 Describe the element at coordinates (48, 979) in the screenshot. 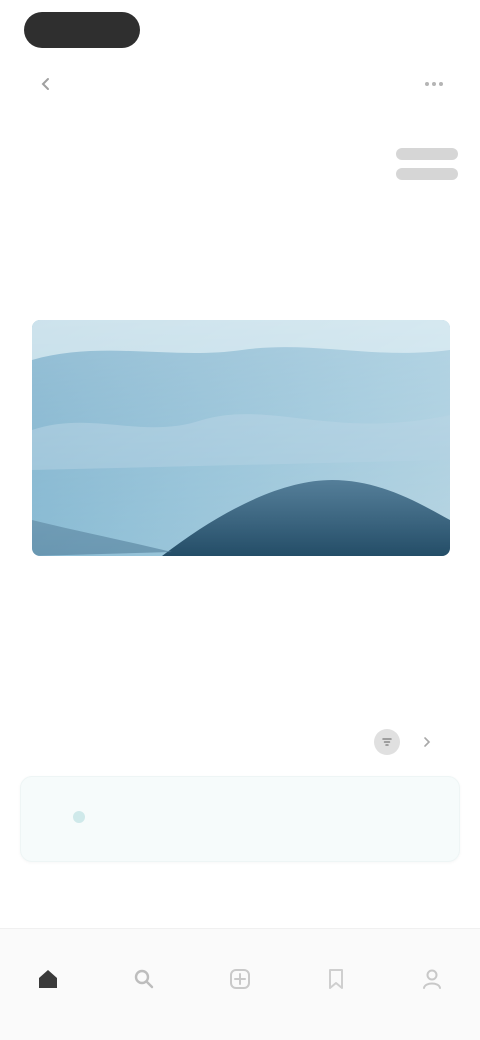

I see `home-icon` at that location.